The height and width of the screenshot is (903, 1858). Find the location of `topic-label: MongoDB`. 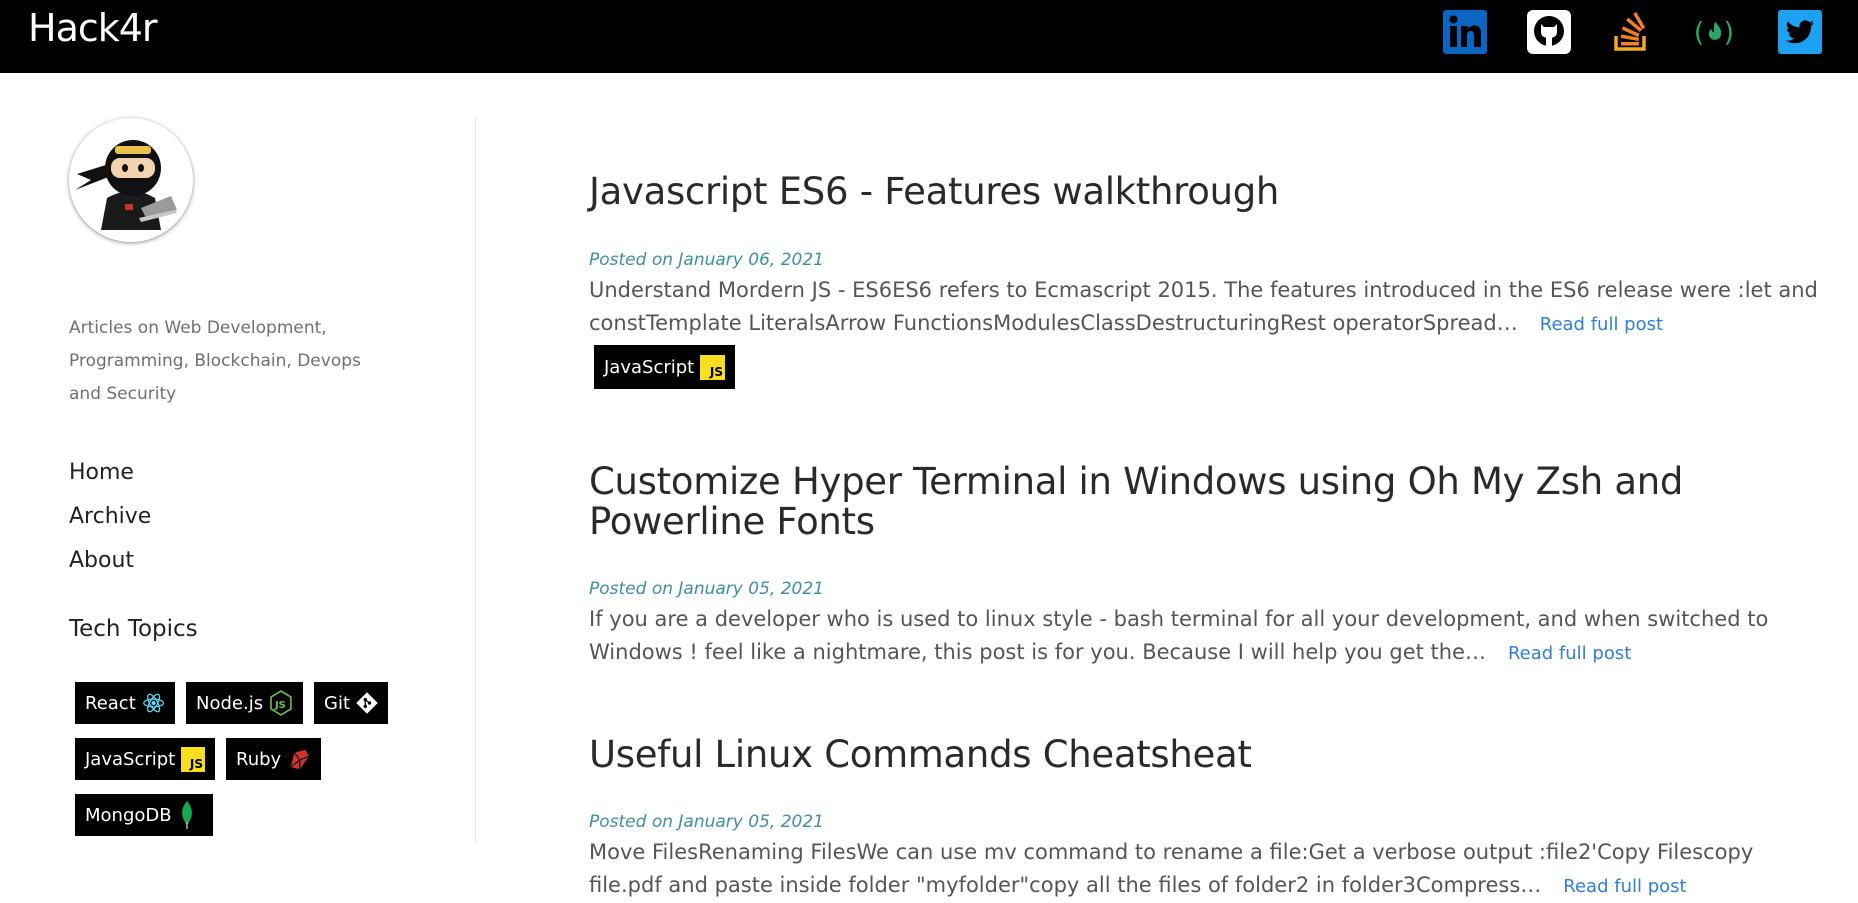

topic-label: MongoDB is located at coordinates (128, 815).